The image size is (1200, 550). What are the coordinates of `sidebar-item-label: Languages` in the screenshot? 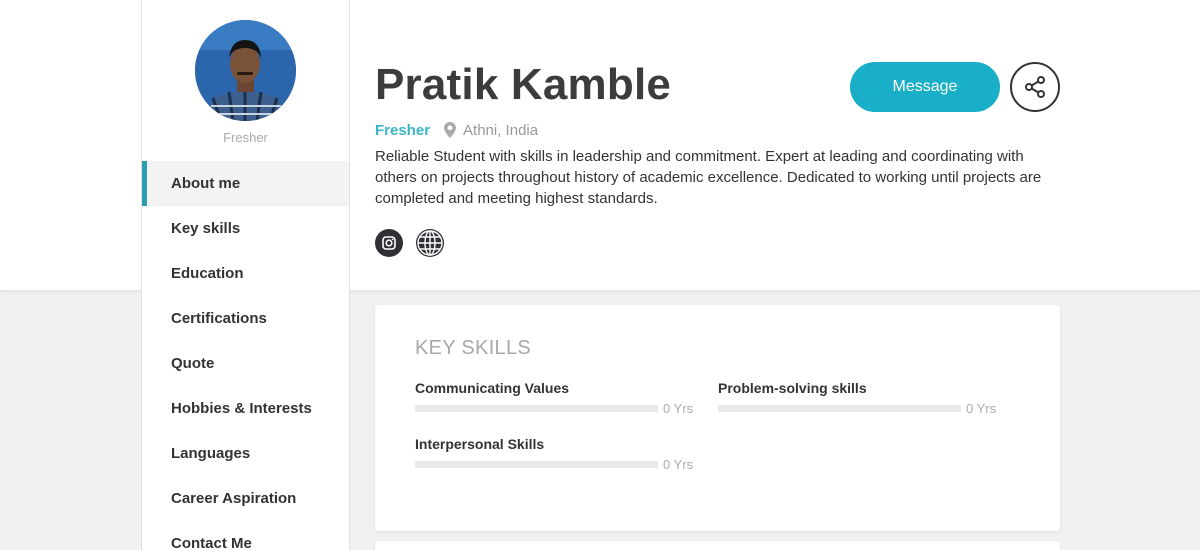 It's located at (211, 453).